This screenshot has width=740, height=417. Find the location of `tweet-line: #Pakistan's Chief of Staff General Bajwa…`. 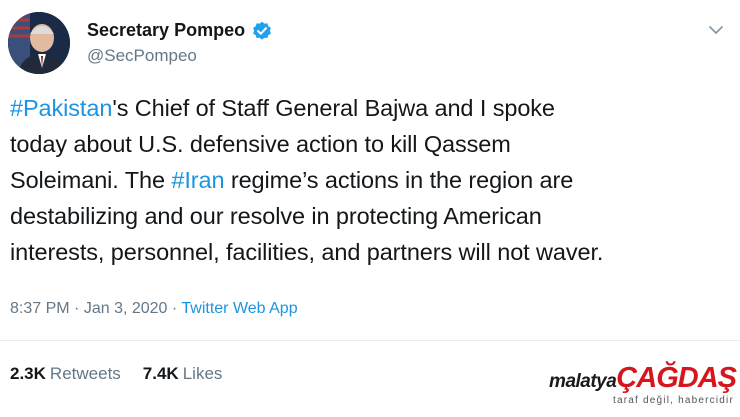

tweet-line: #Pakistan's Chief of Staff General Bajwa… is located at coordinates (372, 108).